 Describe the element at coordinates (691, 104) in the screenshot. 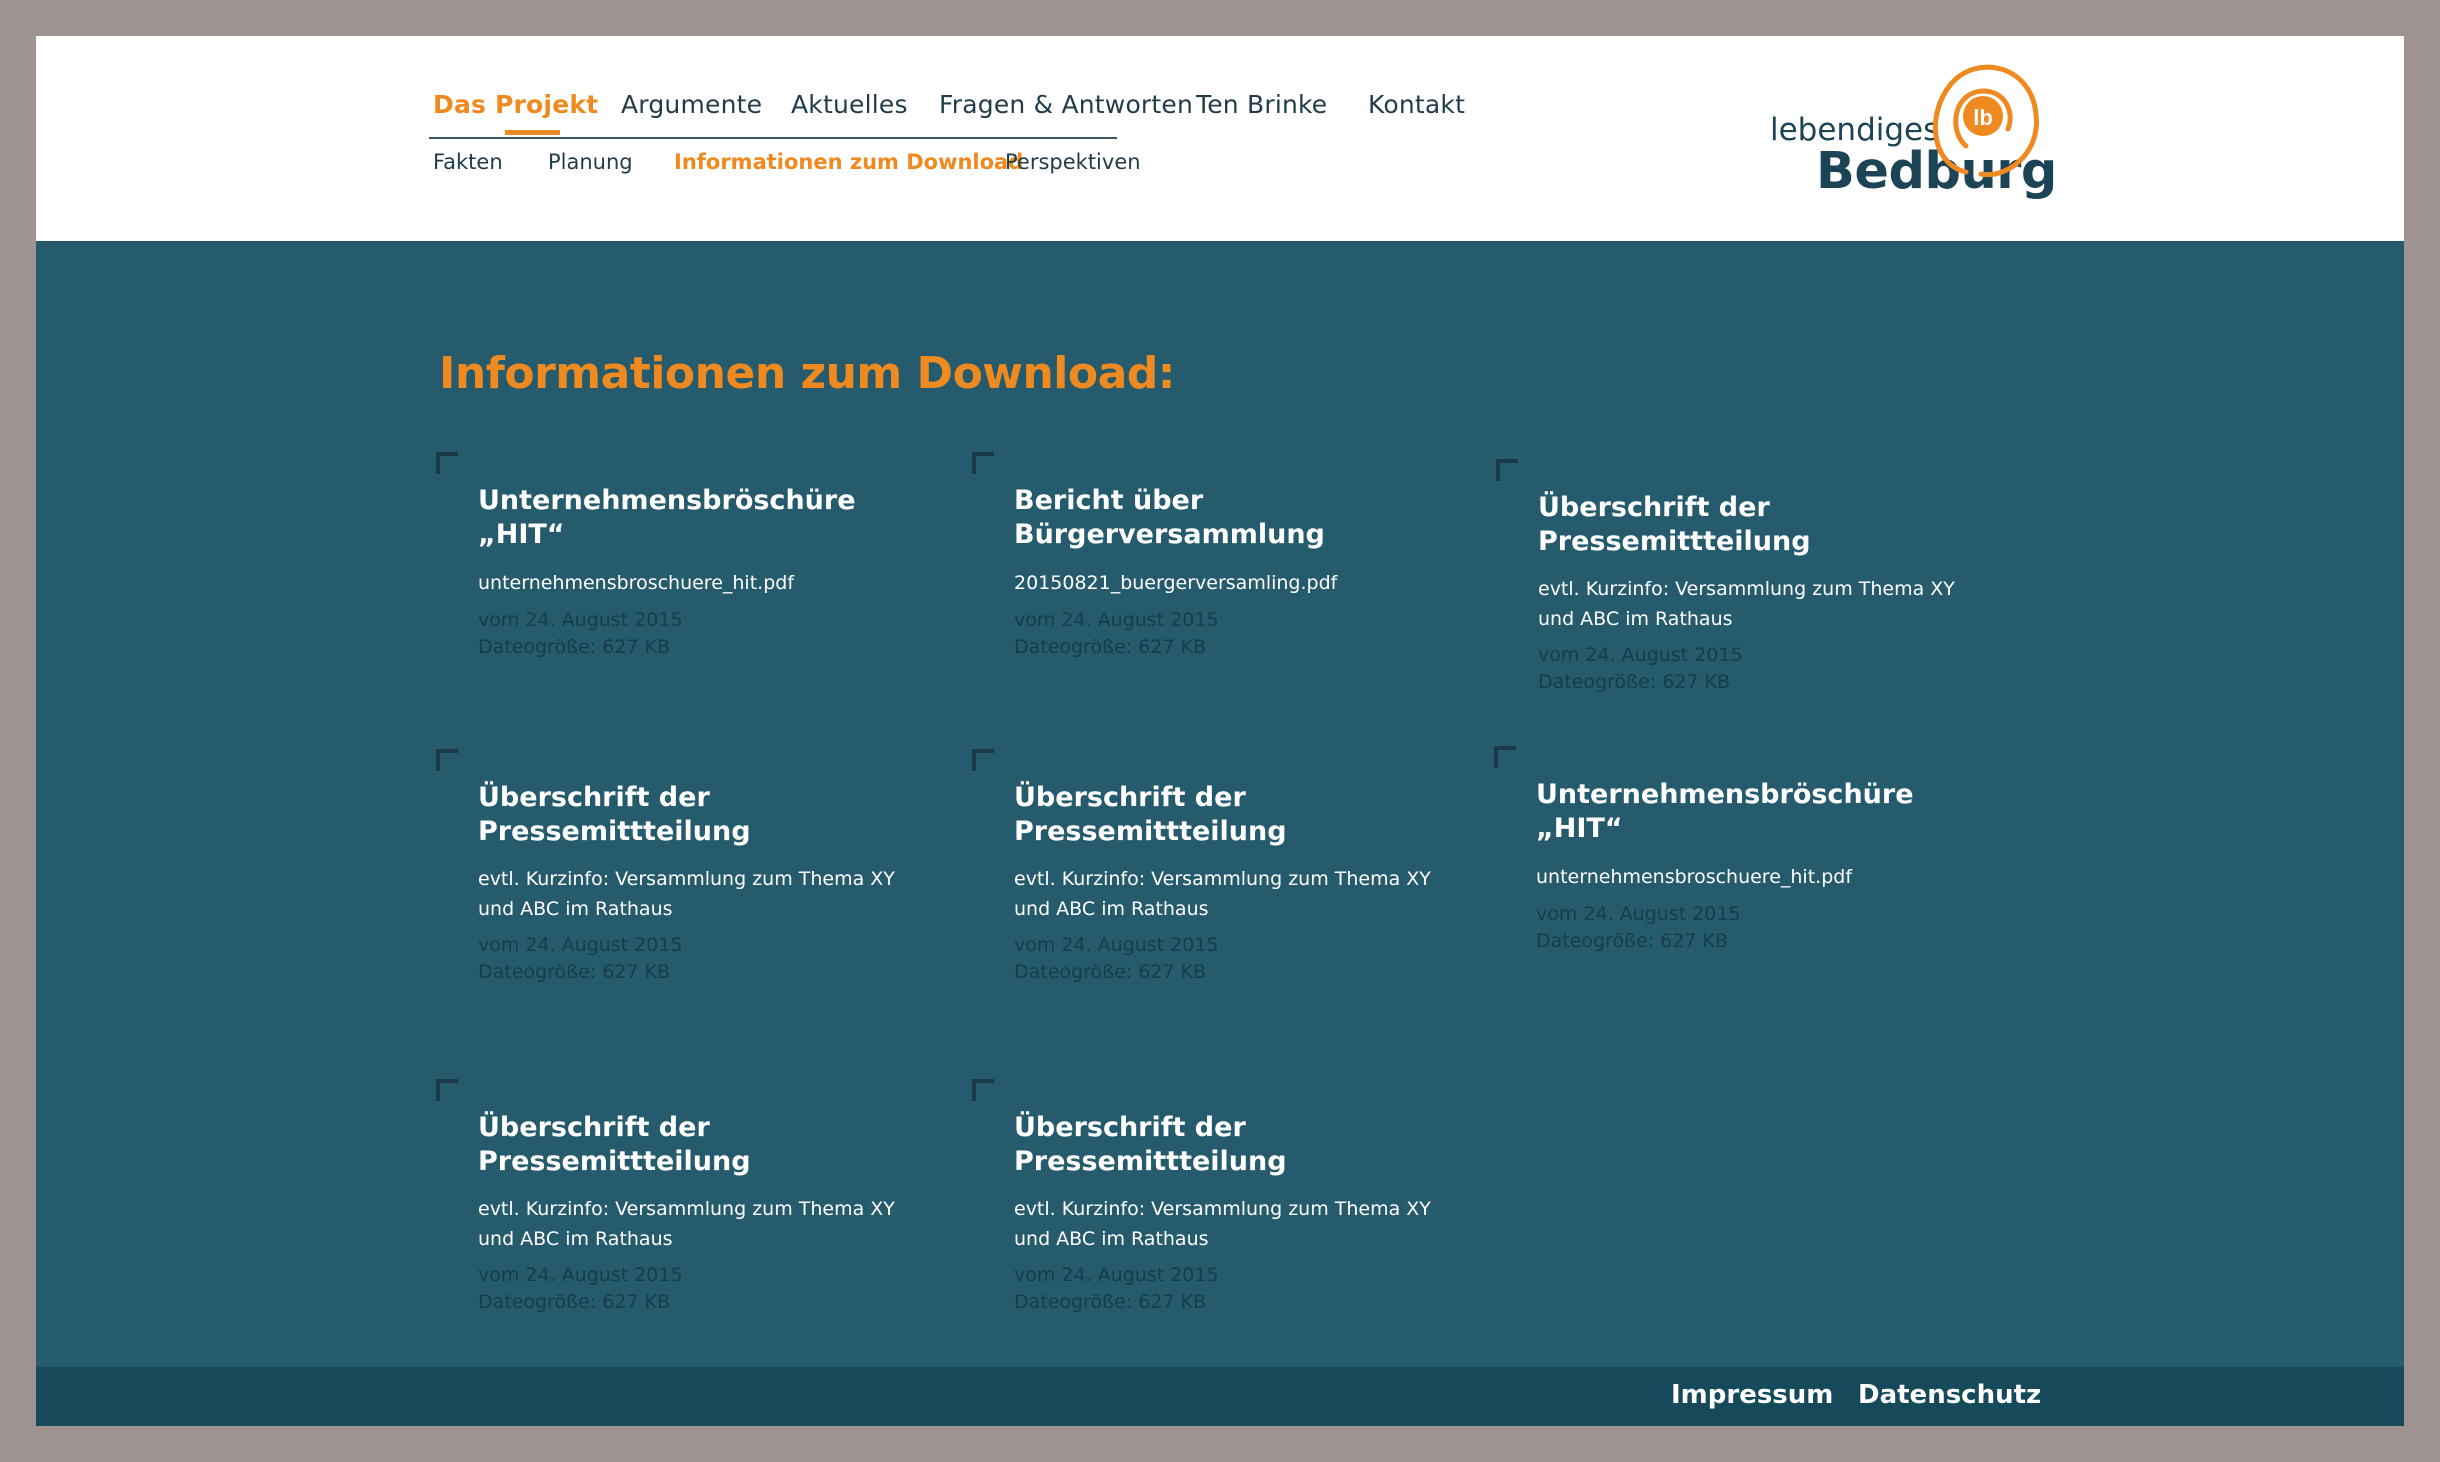

I see `nav-item-argumente: Argumente` at that location.